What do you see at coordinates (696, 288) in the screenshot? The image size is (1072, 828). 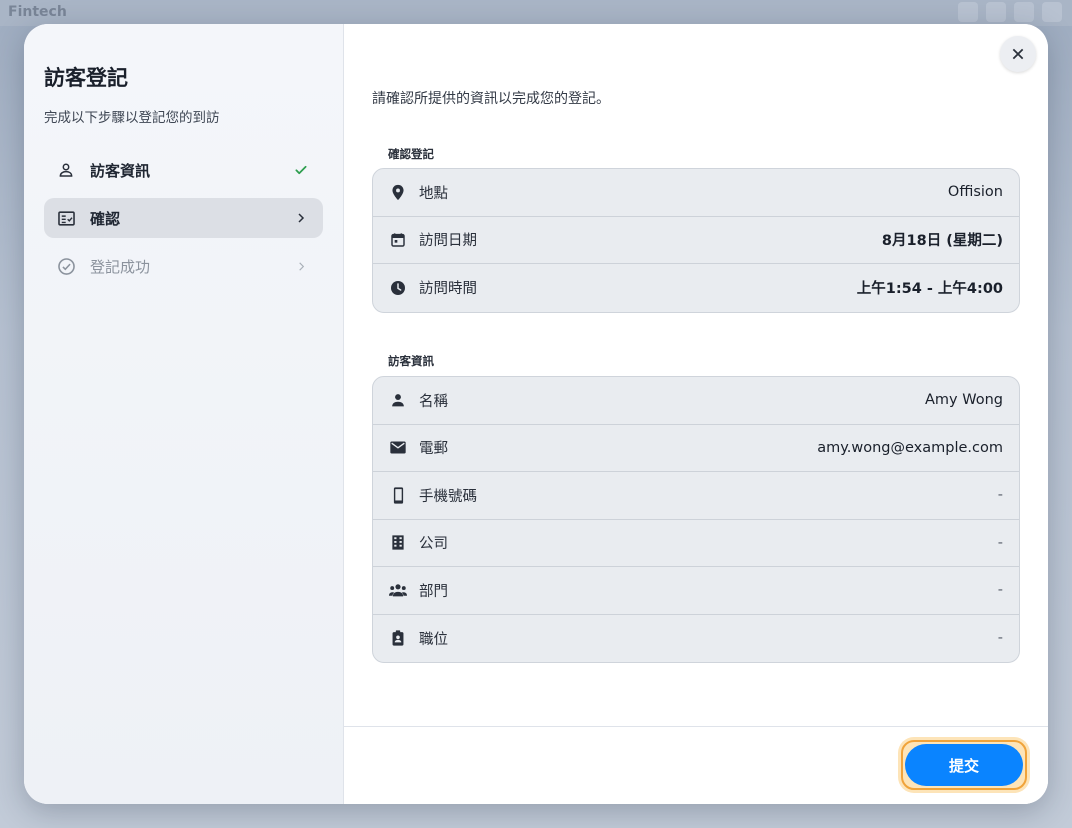 I see `visit-time-row: 訪問時間 上午1:54 - 上午4:00` at bounding box center [696, 288].